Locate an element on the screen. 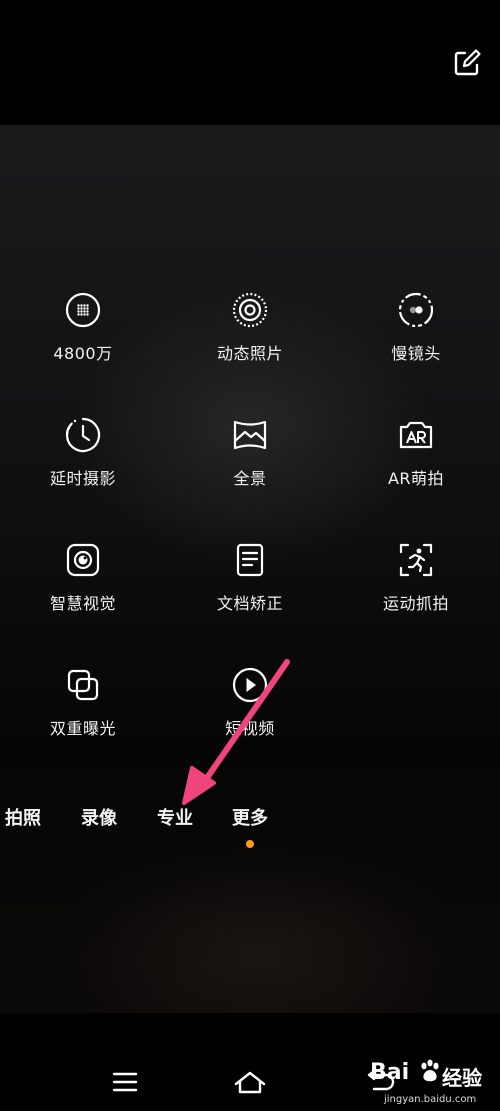 The image size is (500, 1111). tab-video: 录像 is located at coordinates (99, 817).